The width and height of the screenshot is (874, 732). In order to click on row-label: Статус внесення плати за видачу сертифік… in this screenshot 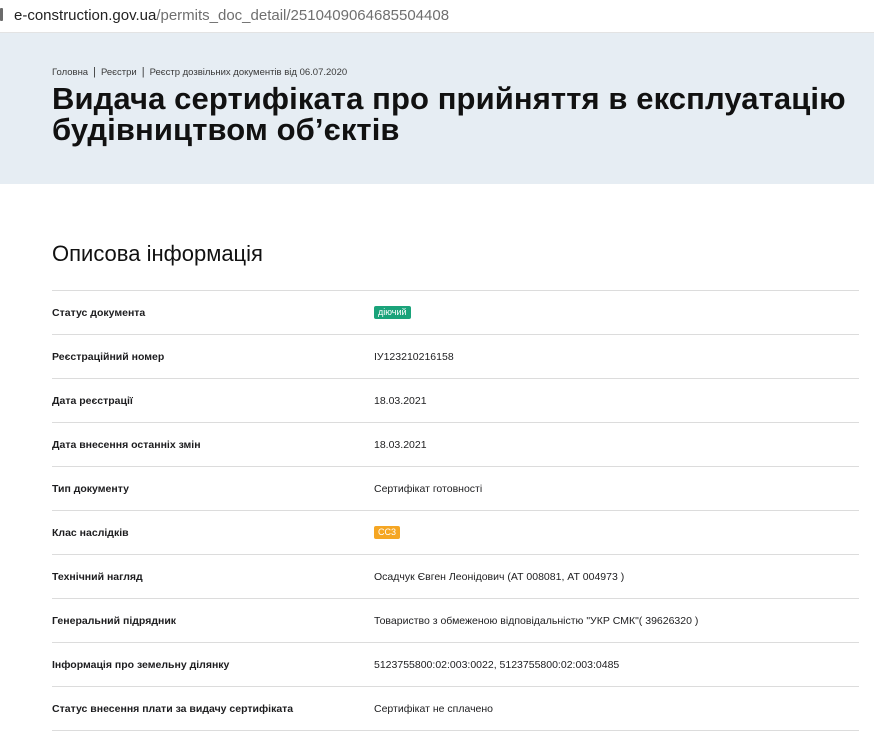, I will do `click(173, 709)`.